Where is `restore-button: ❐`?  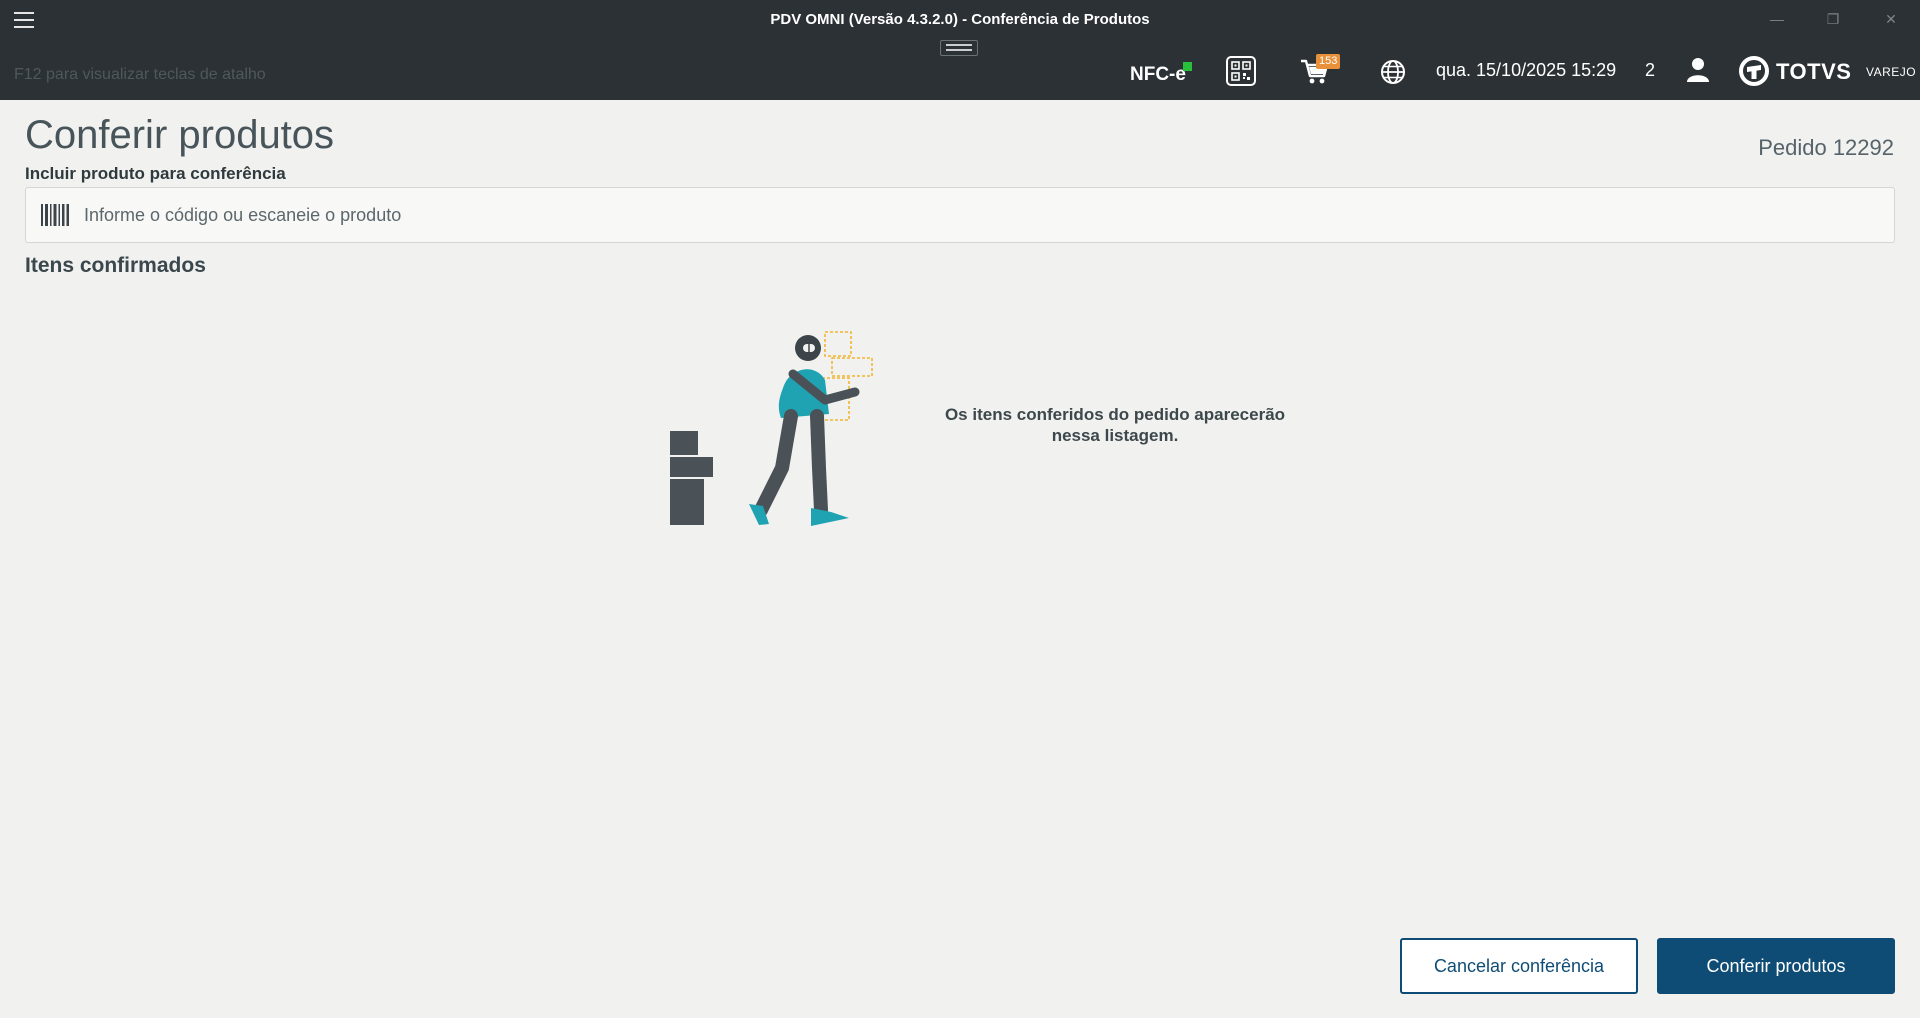 restore-button: ❐ is located at coordinates (1833, 19).